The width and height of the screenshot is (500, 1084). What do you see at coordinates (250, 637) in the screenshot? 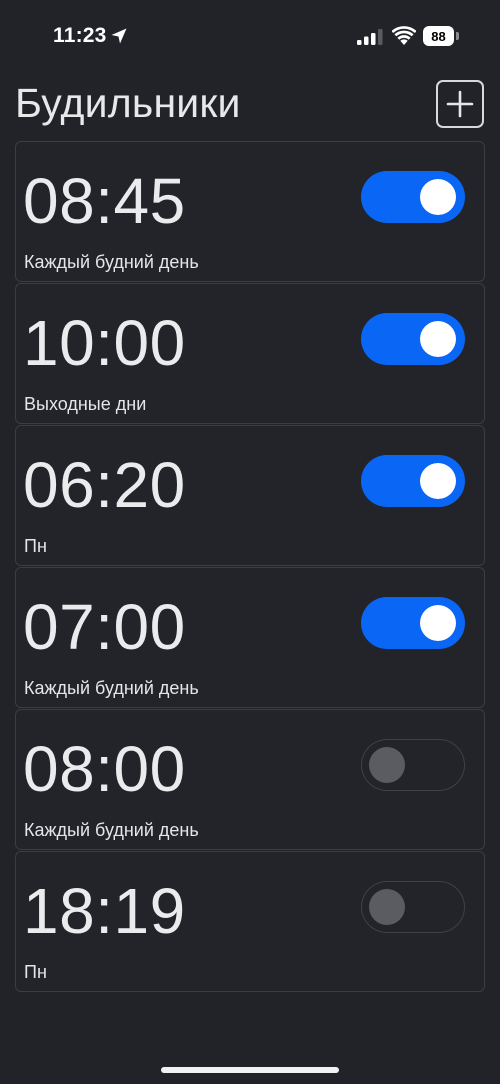
I see `alarm-item: 07:00 Каждый будний день` at bounding box center [250, 637].